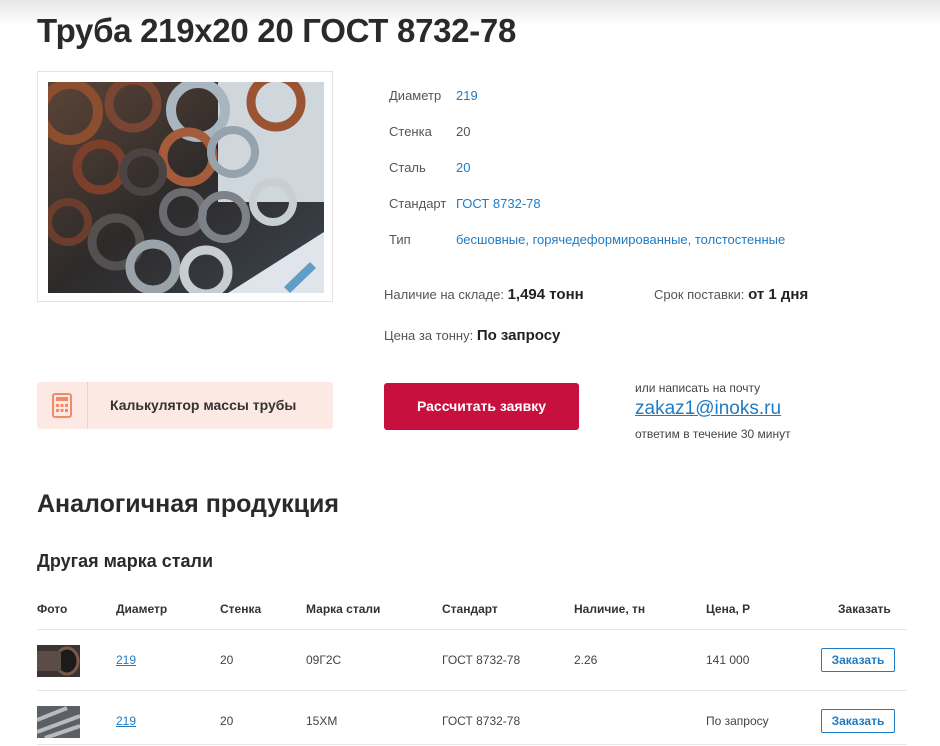 The width and height of the screenshot is (940, 746). What do you see at coordinates (463, 131) in the screenshot?
I see `spec-value: 20` at bounding box center [463, 131].